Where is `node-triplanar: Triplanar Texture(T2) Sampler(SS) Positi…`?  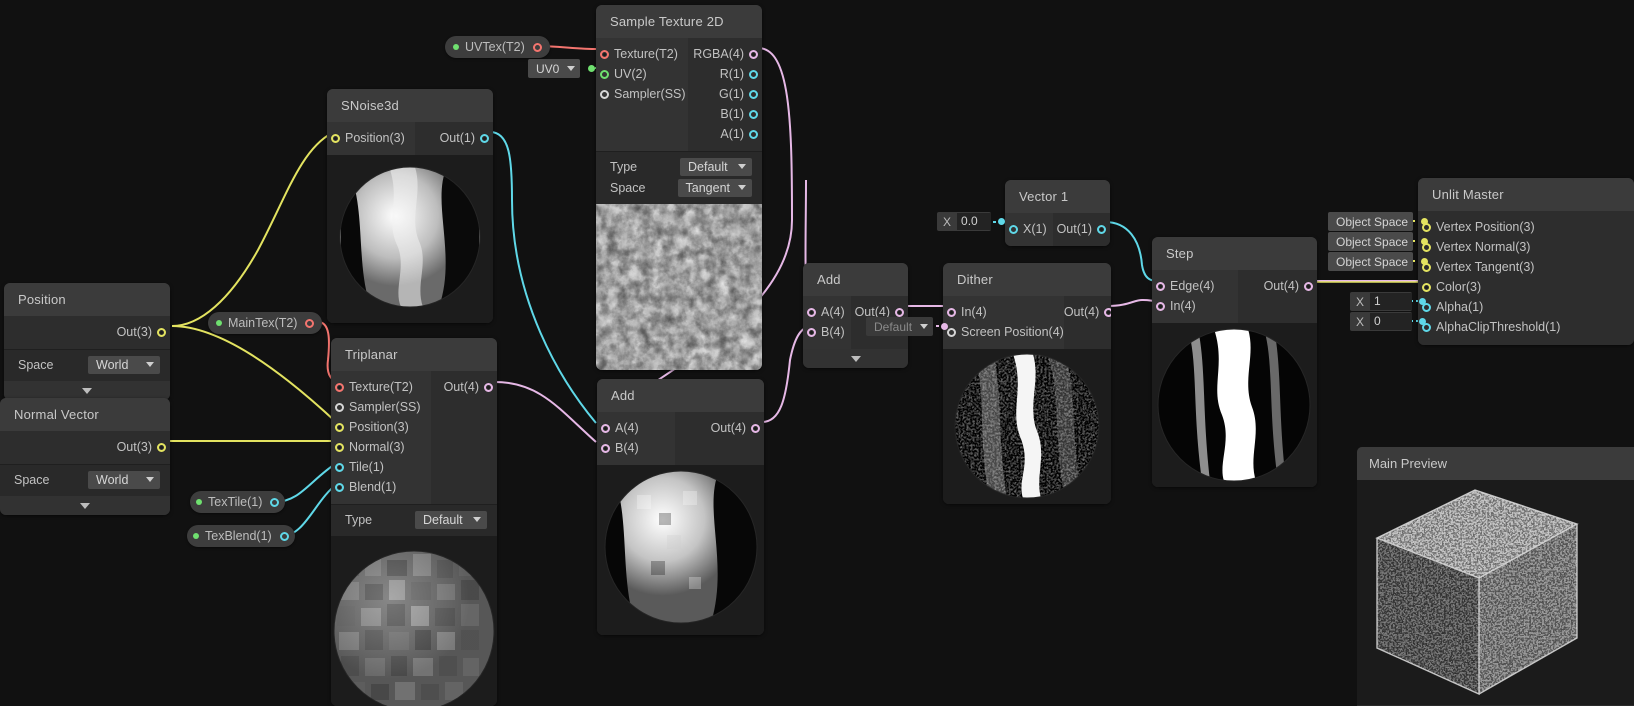
node-triplanar: Triplanar Texture(T2) Sampler(SS) Positi… is located at coordinates (414, 522).